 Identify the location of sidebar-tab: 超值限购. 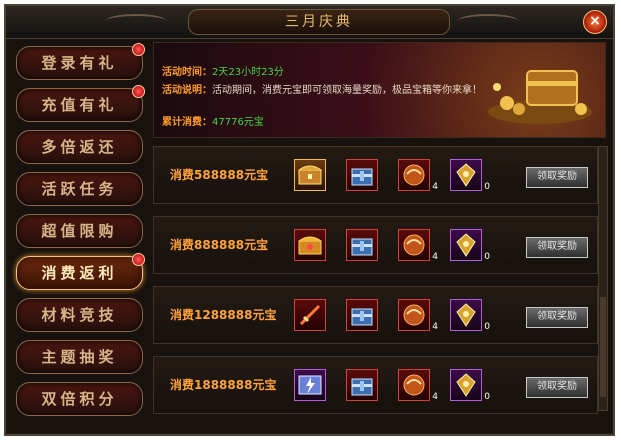
(79, 231).